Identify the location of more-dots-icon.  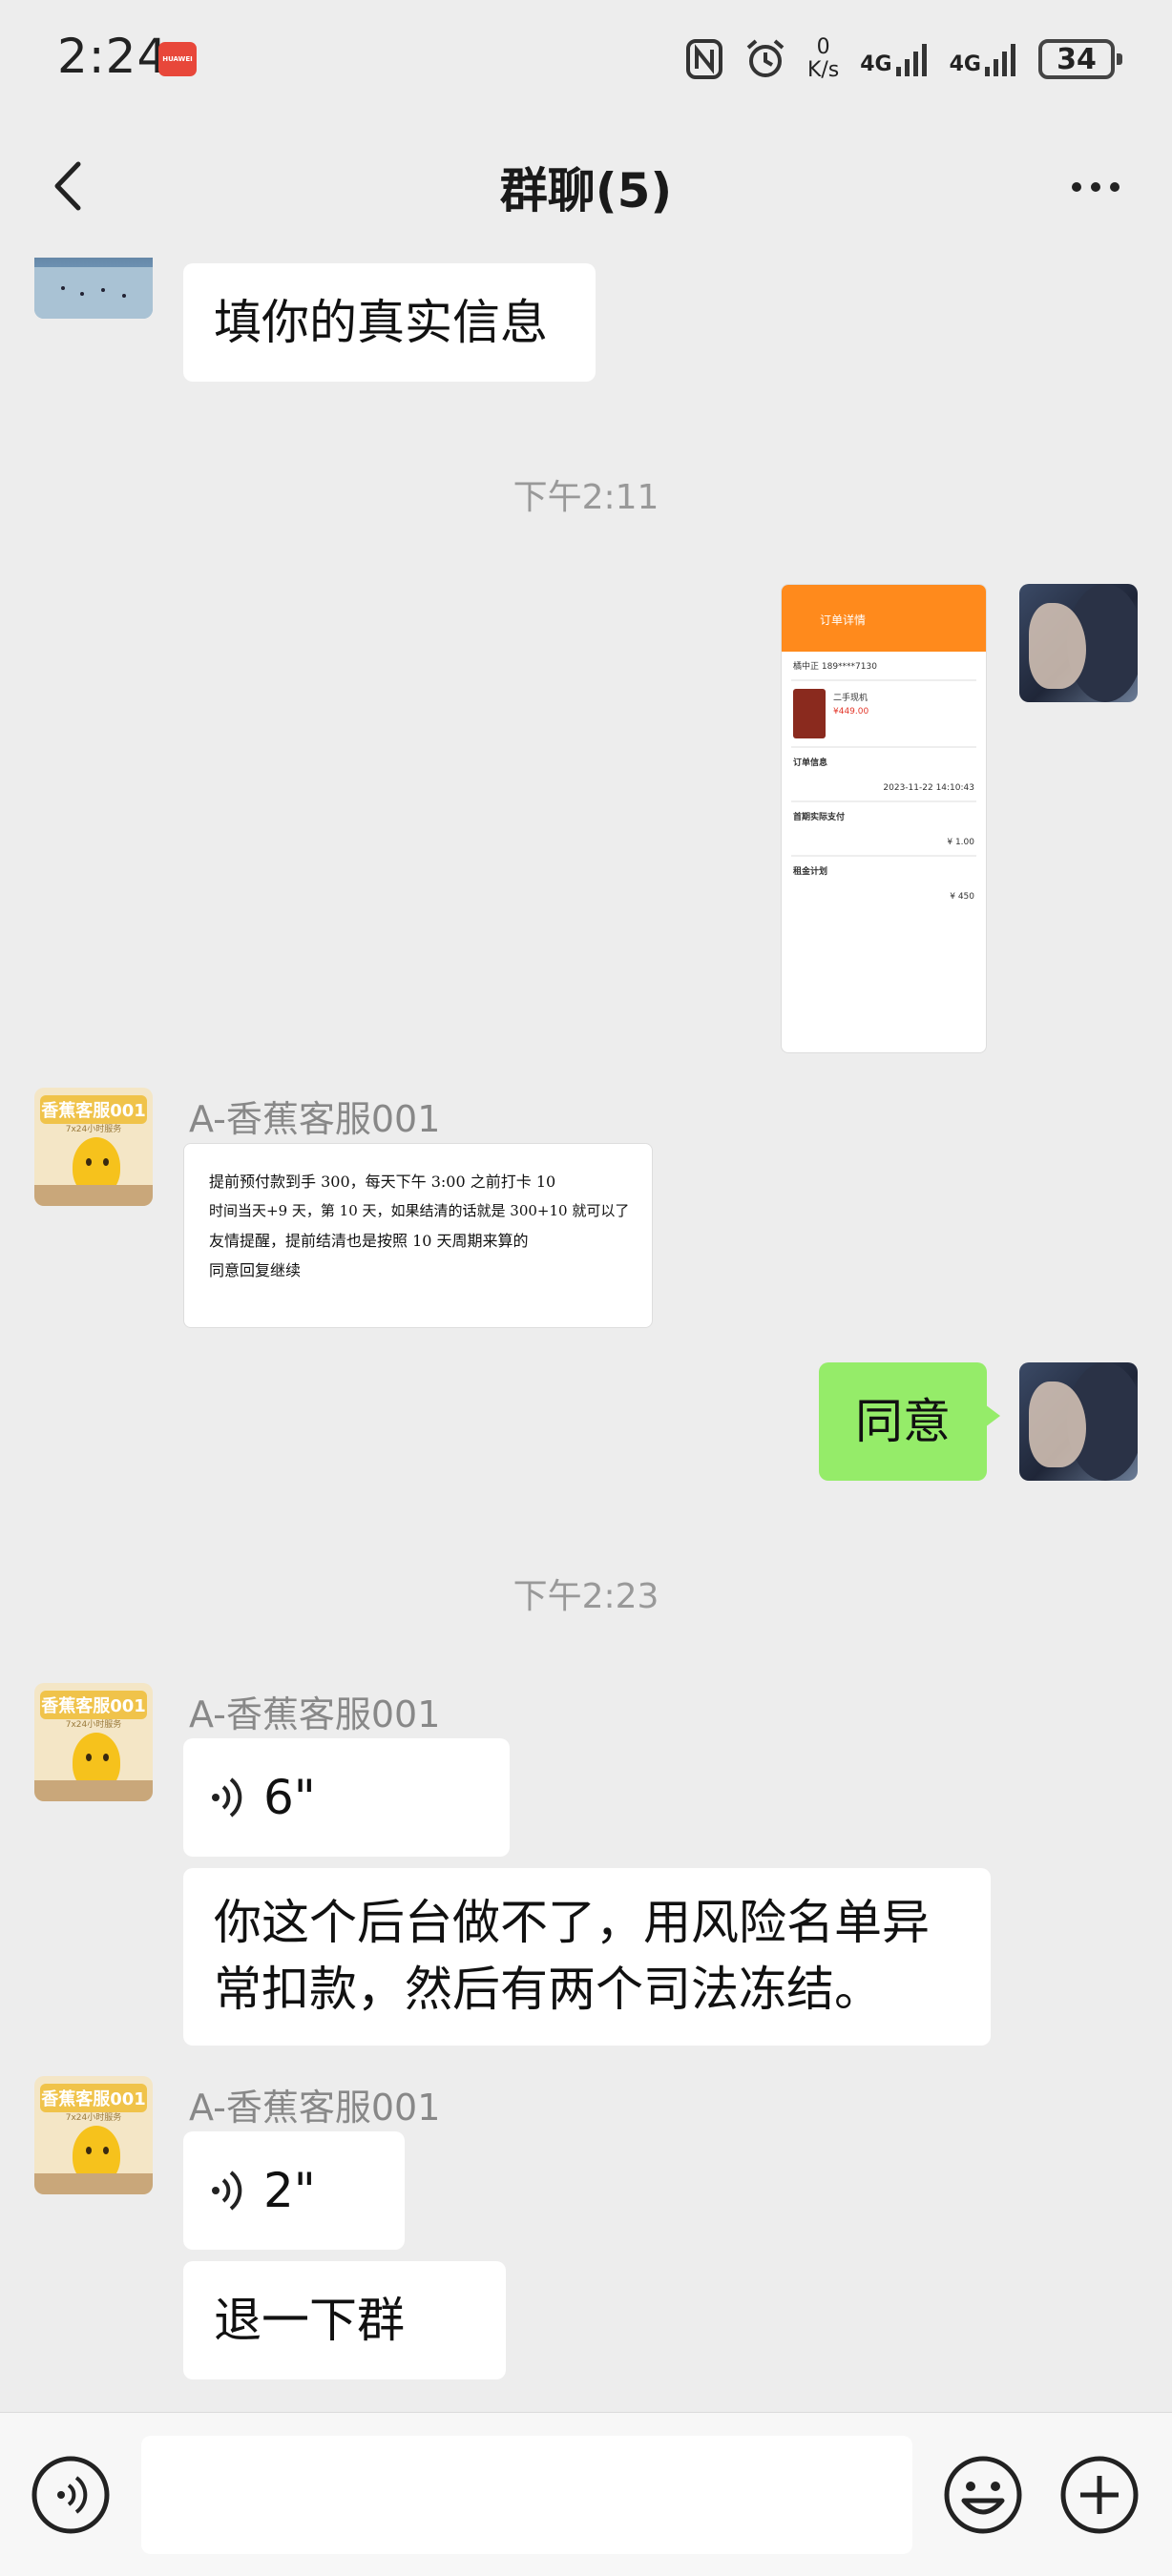
(1096, 187).